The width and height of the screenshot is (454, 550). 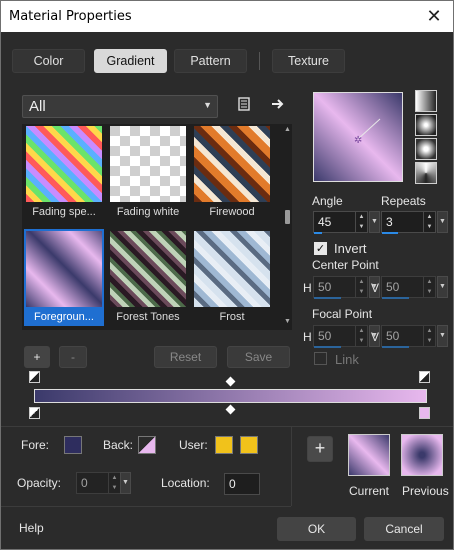 What do you see at coordinates (125, 483) in the screenshot?
I see `opacity-dropdown: ▼` at bounding box center [125, 483].